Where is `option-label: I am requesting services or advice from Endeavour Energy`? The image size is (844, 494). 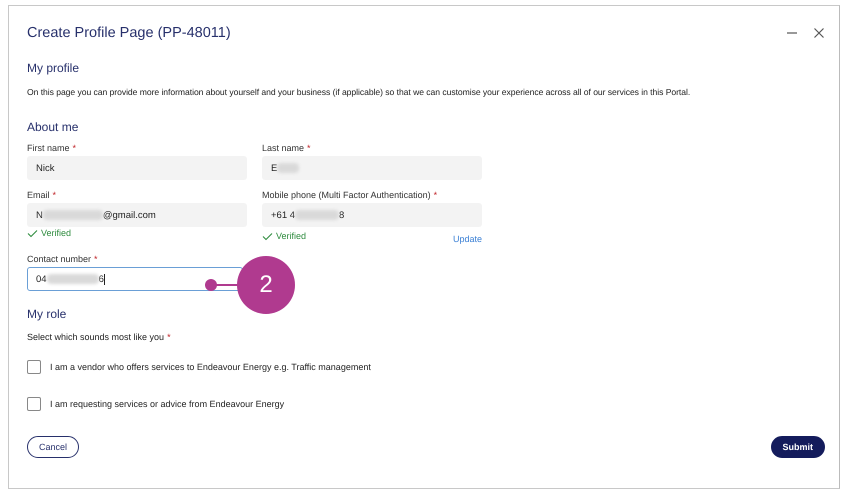 option-label: I am requesting services or advice from Endeavour Energy is located at coordinates (167, 404).